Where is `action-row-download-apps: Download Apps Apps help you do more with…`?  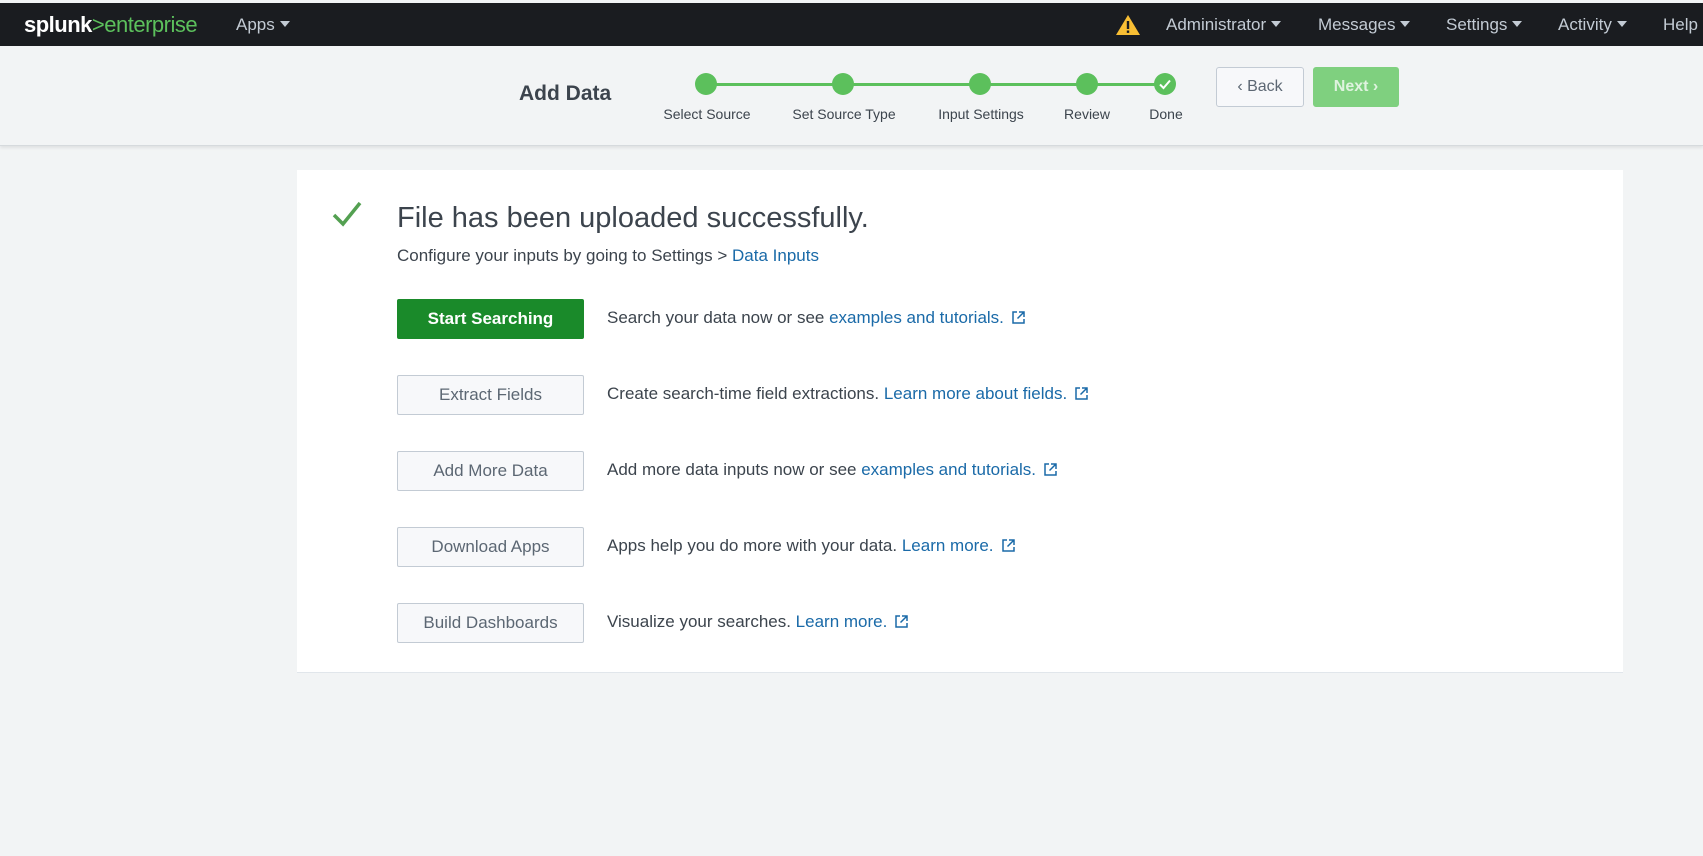 action-row-download-apps: Download Apps Apps help you do more with… is located at coordinates (947, 547).